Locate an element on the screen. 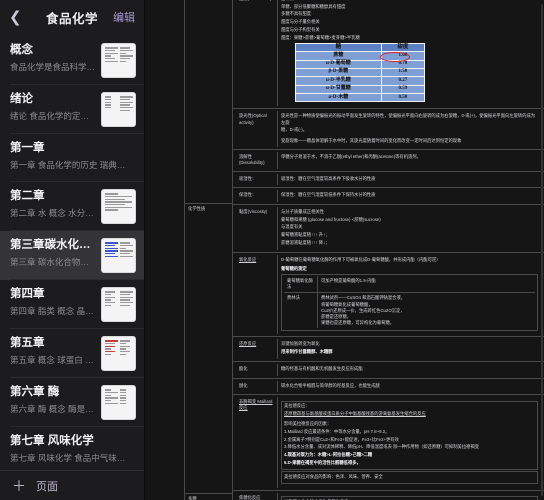 The width and height of the screenshot is (544, 500). edit-button: 编辑 is located at coordinates (124, 17).